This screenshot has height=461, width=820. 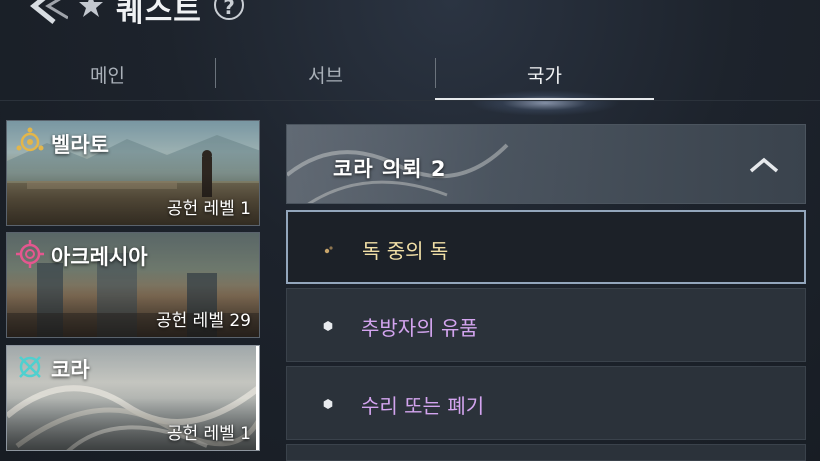 What do you see at coordinates (203, 321) in the screenshot?
I see `contribution-level: 공헌 레벨 29` at bounding box center [203, 321].